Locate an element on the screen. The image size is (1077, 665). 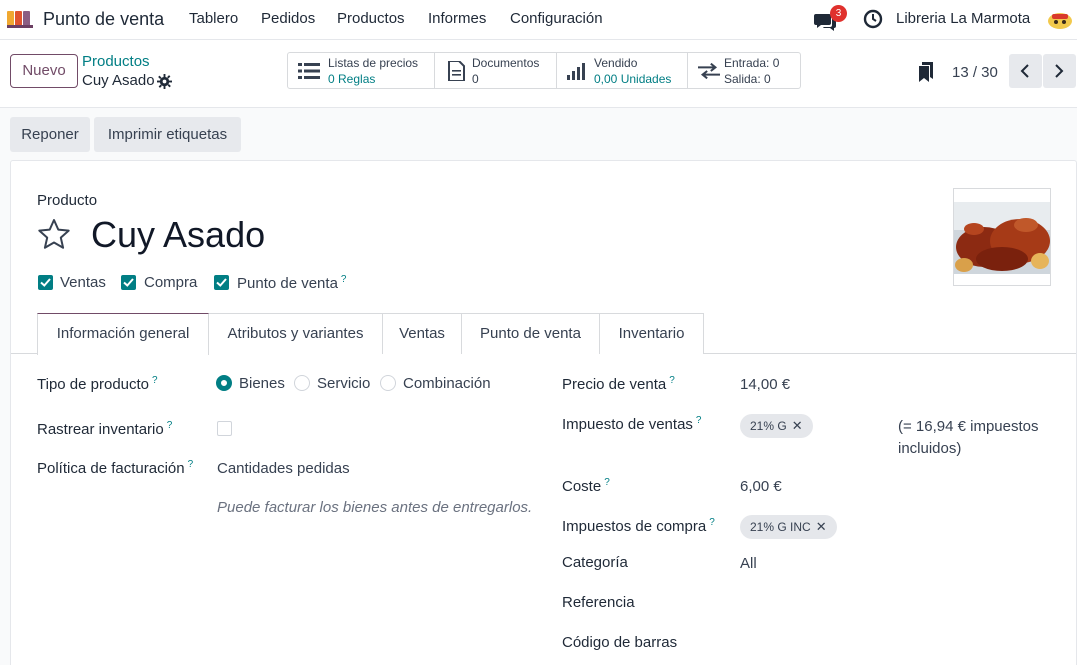
product-type-label-text: Tipo de producto is located at coordinates (93, 384).